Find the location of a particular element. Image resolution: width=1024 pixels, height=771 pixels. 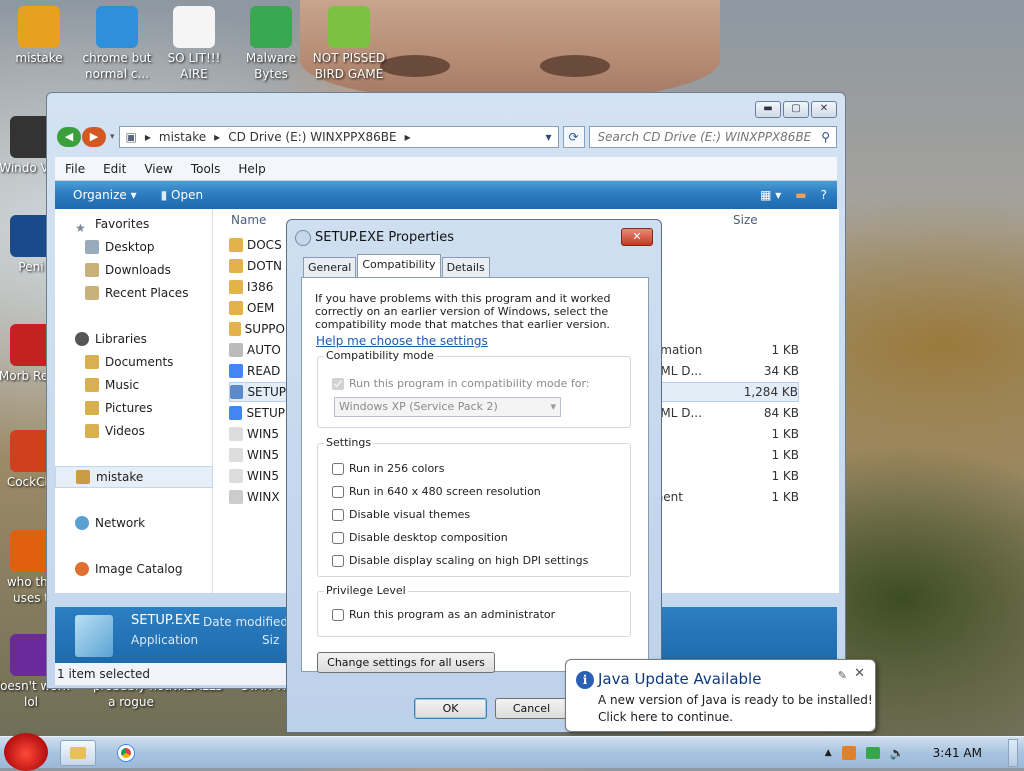

compat-mode-checkbox is located at coordinates (338, 383).